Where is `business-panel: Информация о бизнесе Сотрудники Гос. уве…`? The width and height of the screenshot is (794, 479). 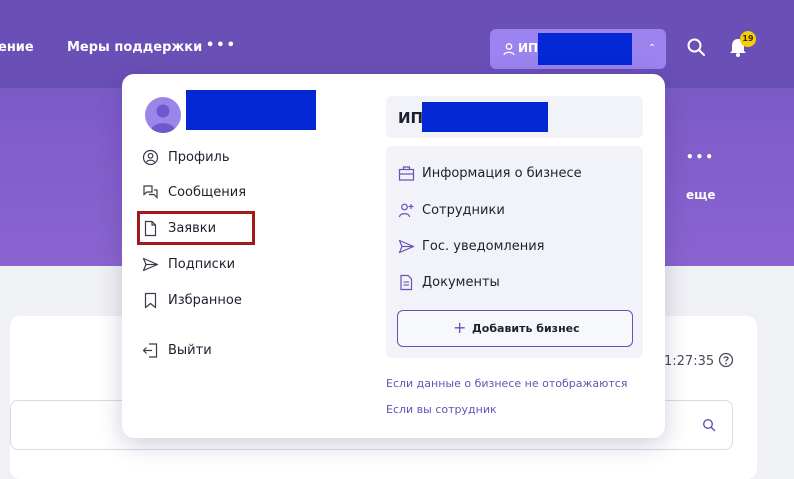
business-panel: Информация о бизнесе Сотрудники Гос. уве… is located at coordinates (514, 252).